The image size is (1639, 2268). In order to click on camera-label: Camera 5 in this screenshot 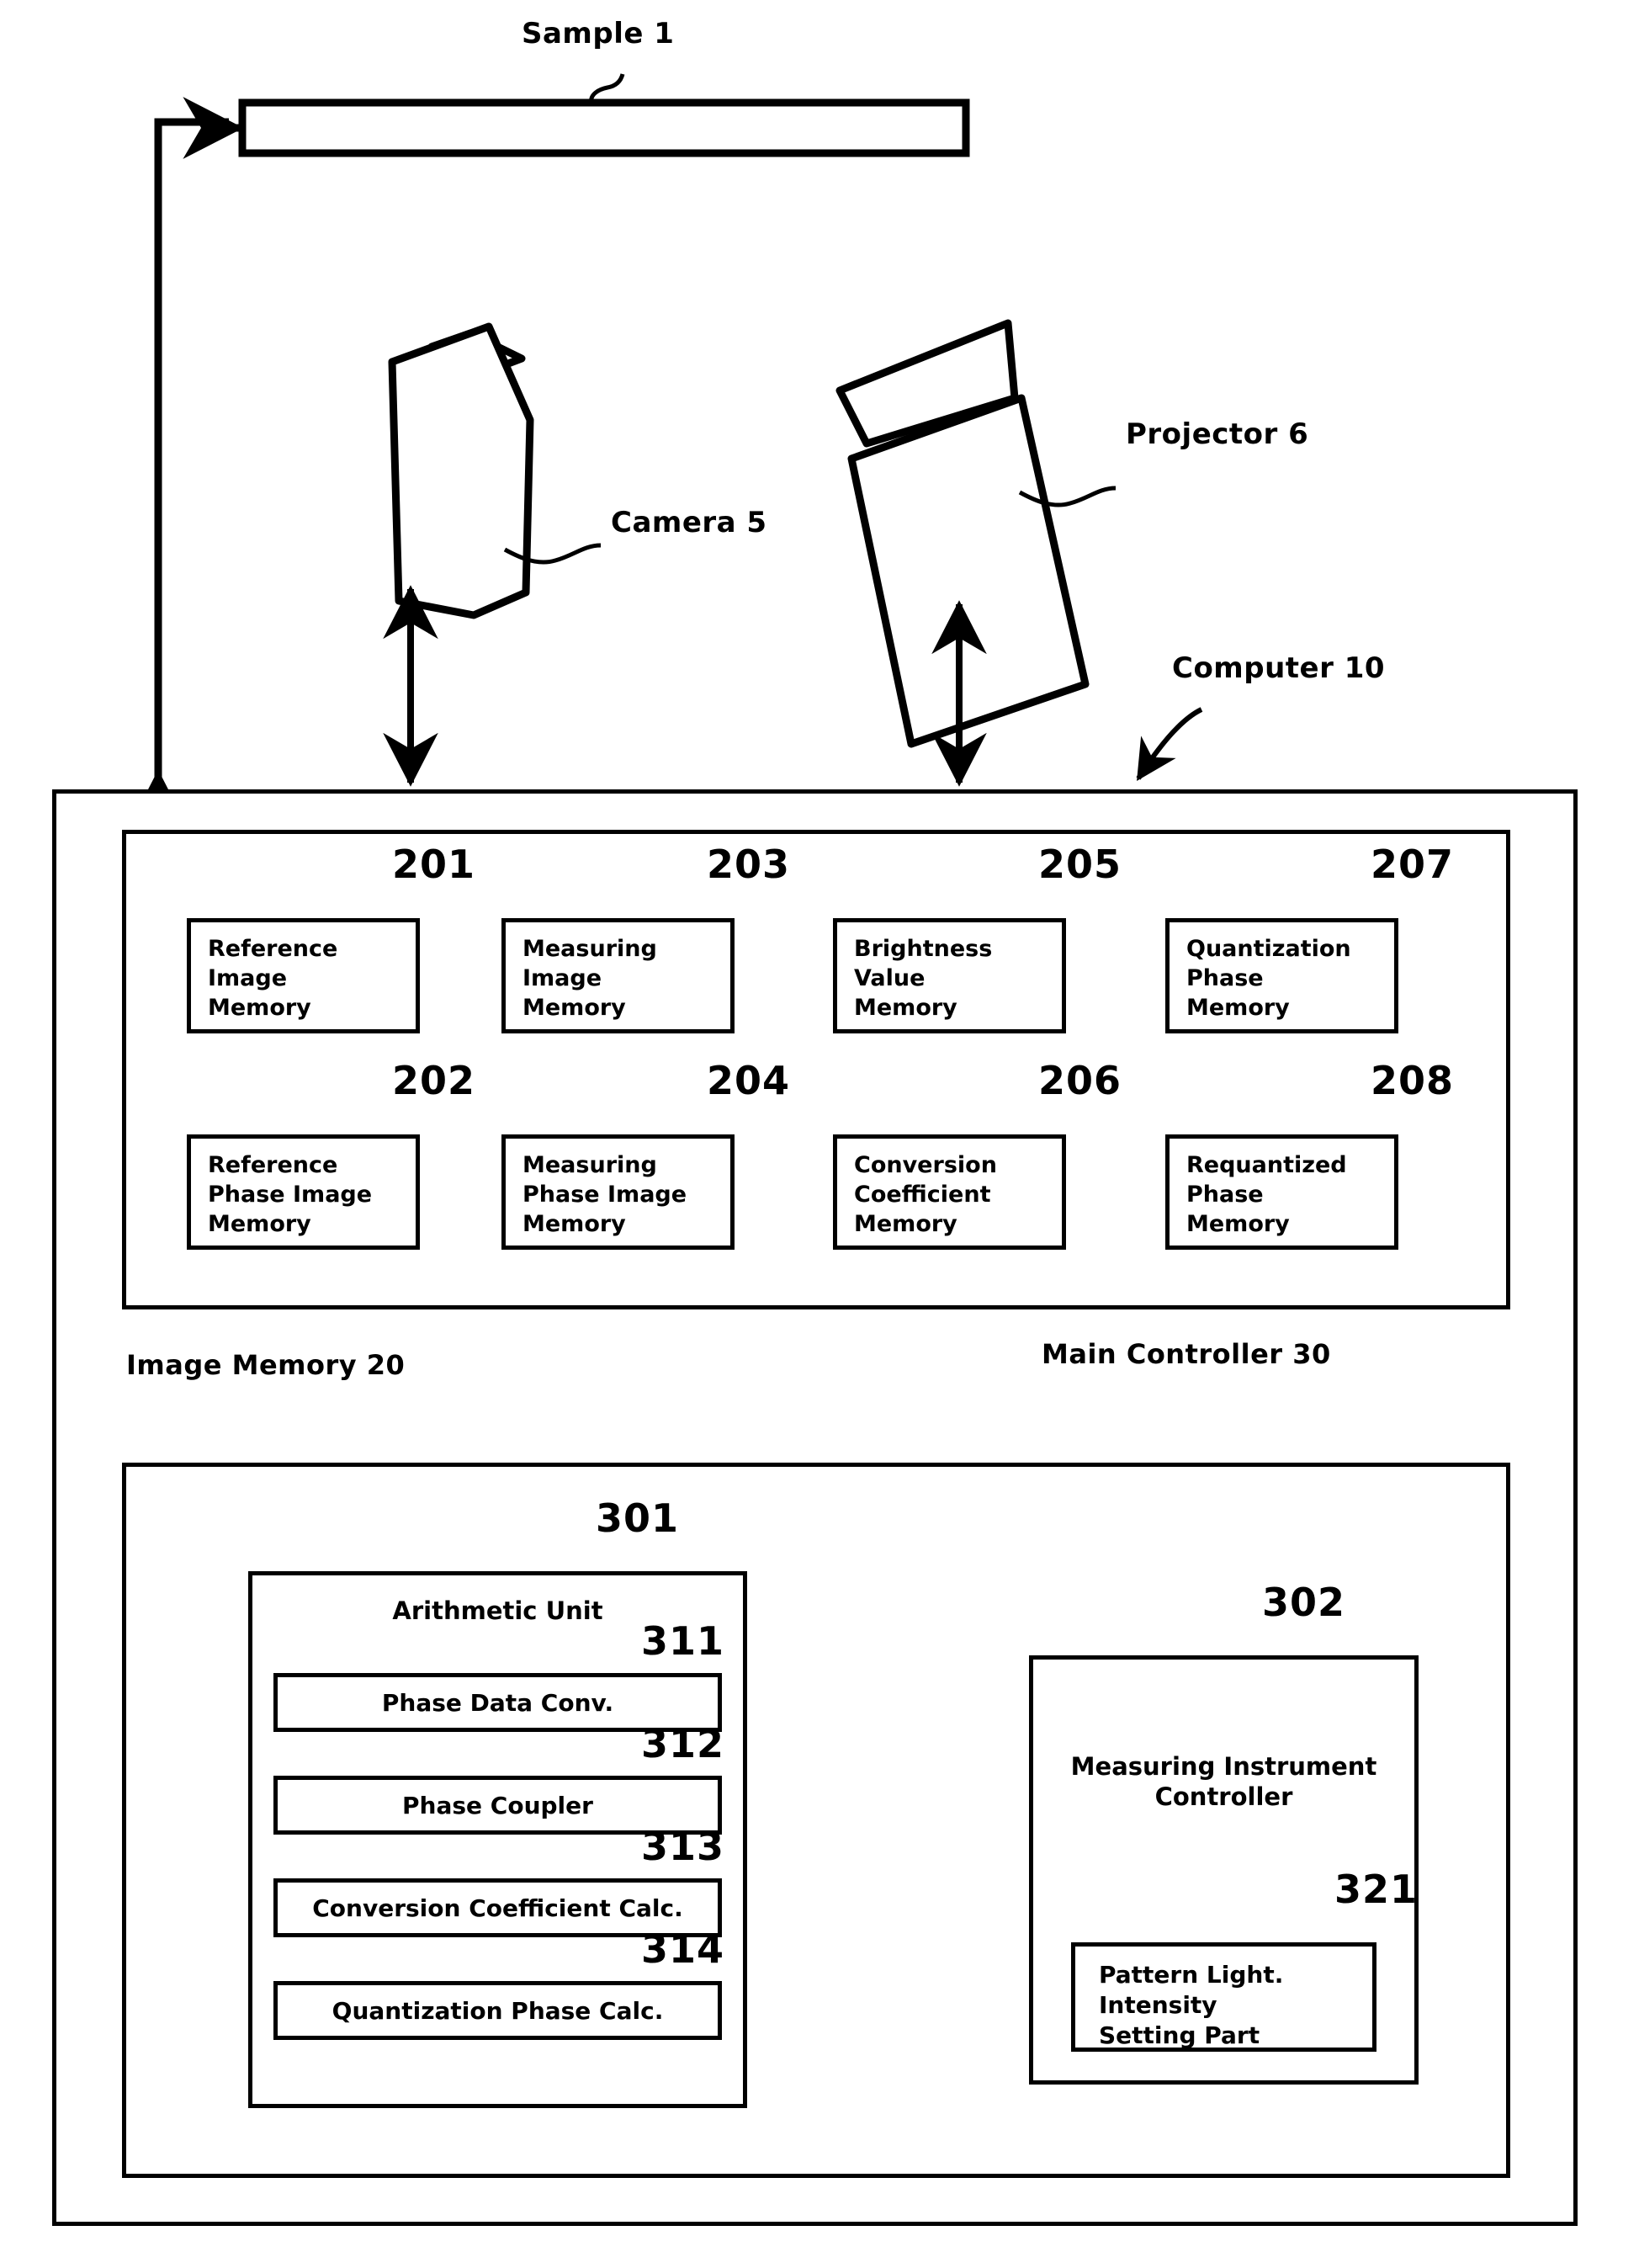, I will do `click(689, 522)`.